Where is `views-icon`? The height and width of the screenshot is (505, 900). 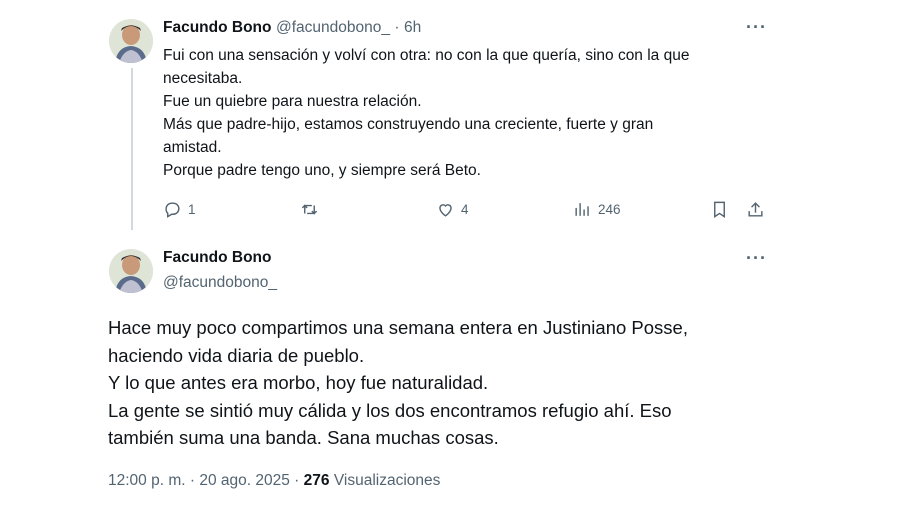
views-icon is located at coordinates (582, 209).